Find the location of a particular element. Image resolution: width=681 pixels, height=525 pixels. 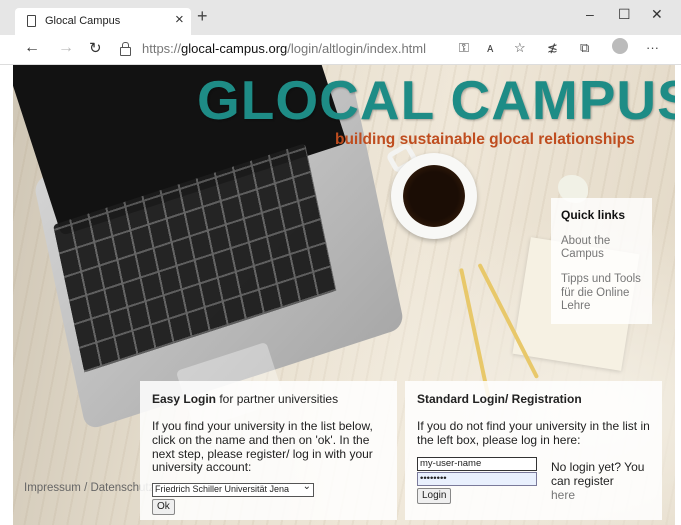

profile-icon is located at coordinates (620, 46).